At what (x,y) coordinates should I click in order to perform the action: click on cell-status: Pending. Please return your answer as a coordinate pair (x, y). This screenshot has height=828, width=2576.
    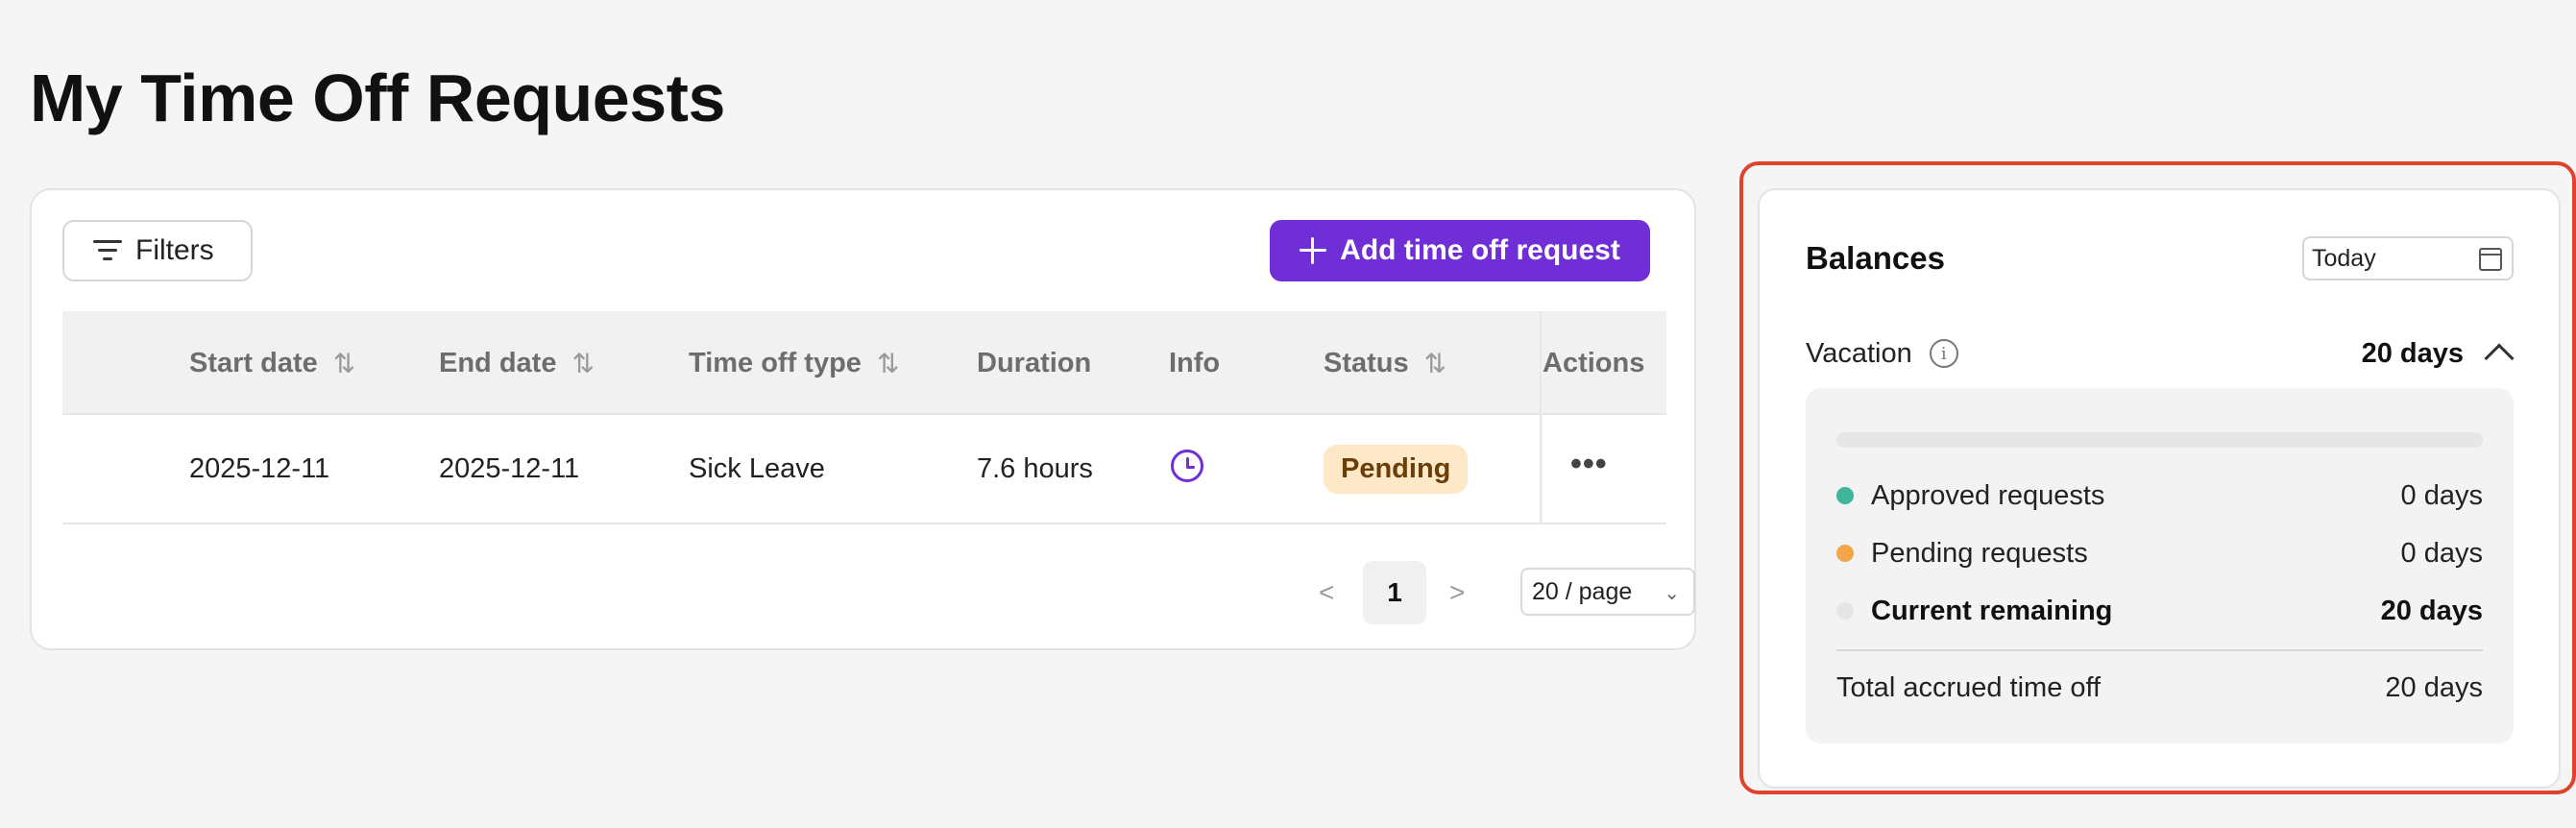
    Looking at the image, I should click on (1396, 469).